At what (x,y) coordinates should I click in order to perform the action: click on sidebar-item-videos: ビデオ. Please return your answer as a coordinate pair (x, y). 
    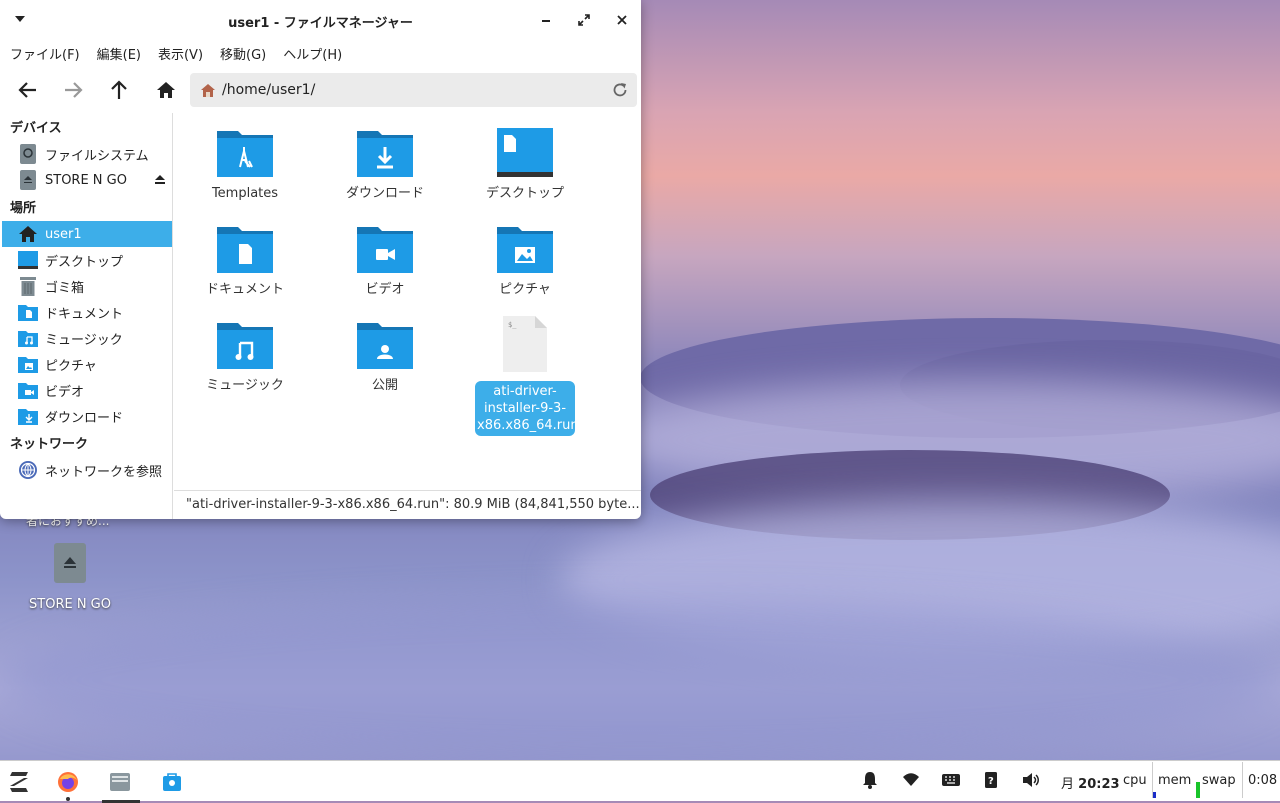
    Looking at the image, I should click on (86, 390).